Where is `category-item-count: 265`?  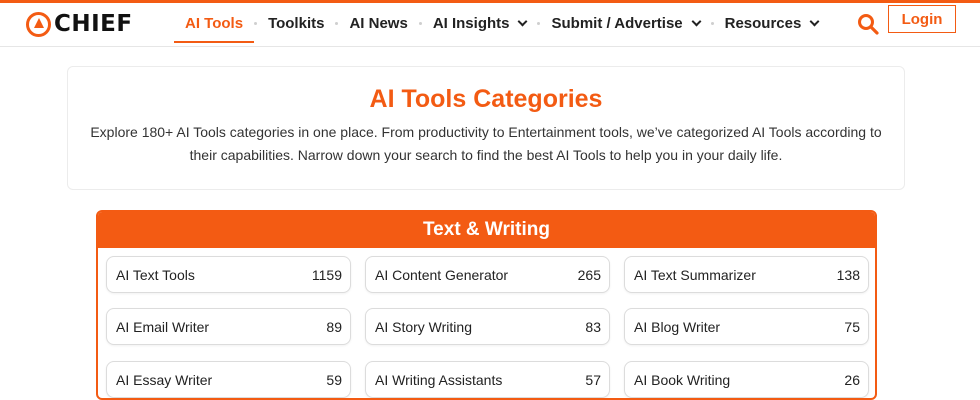
category-item-count: 265 is located at coordinates (589, 274).